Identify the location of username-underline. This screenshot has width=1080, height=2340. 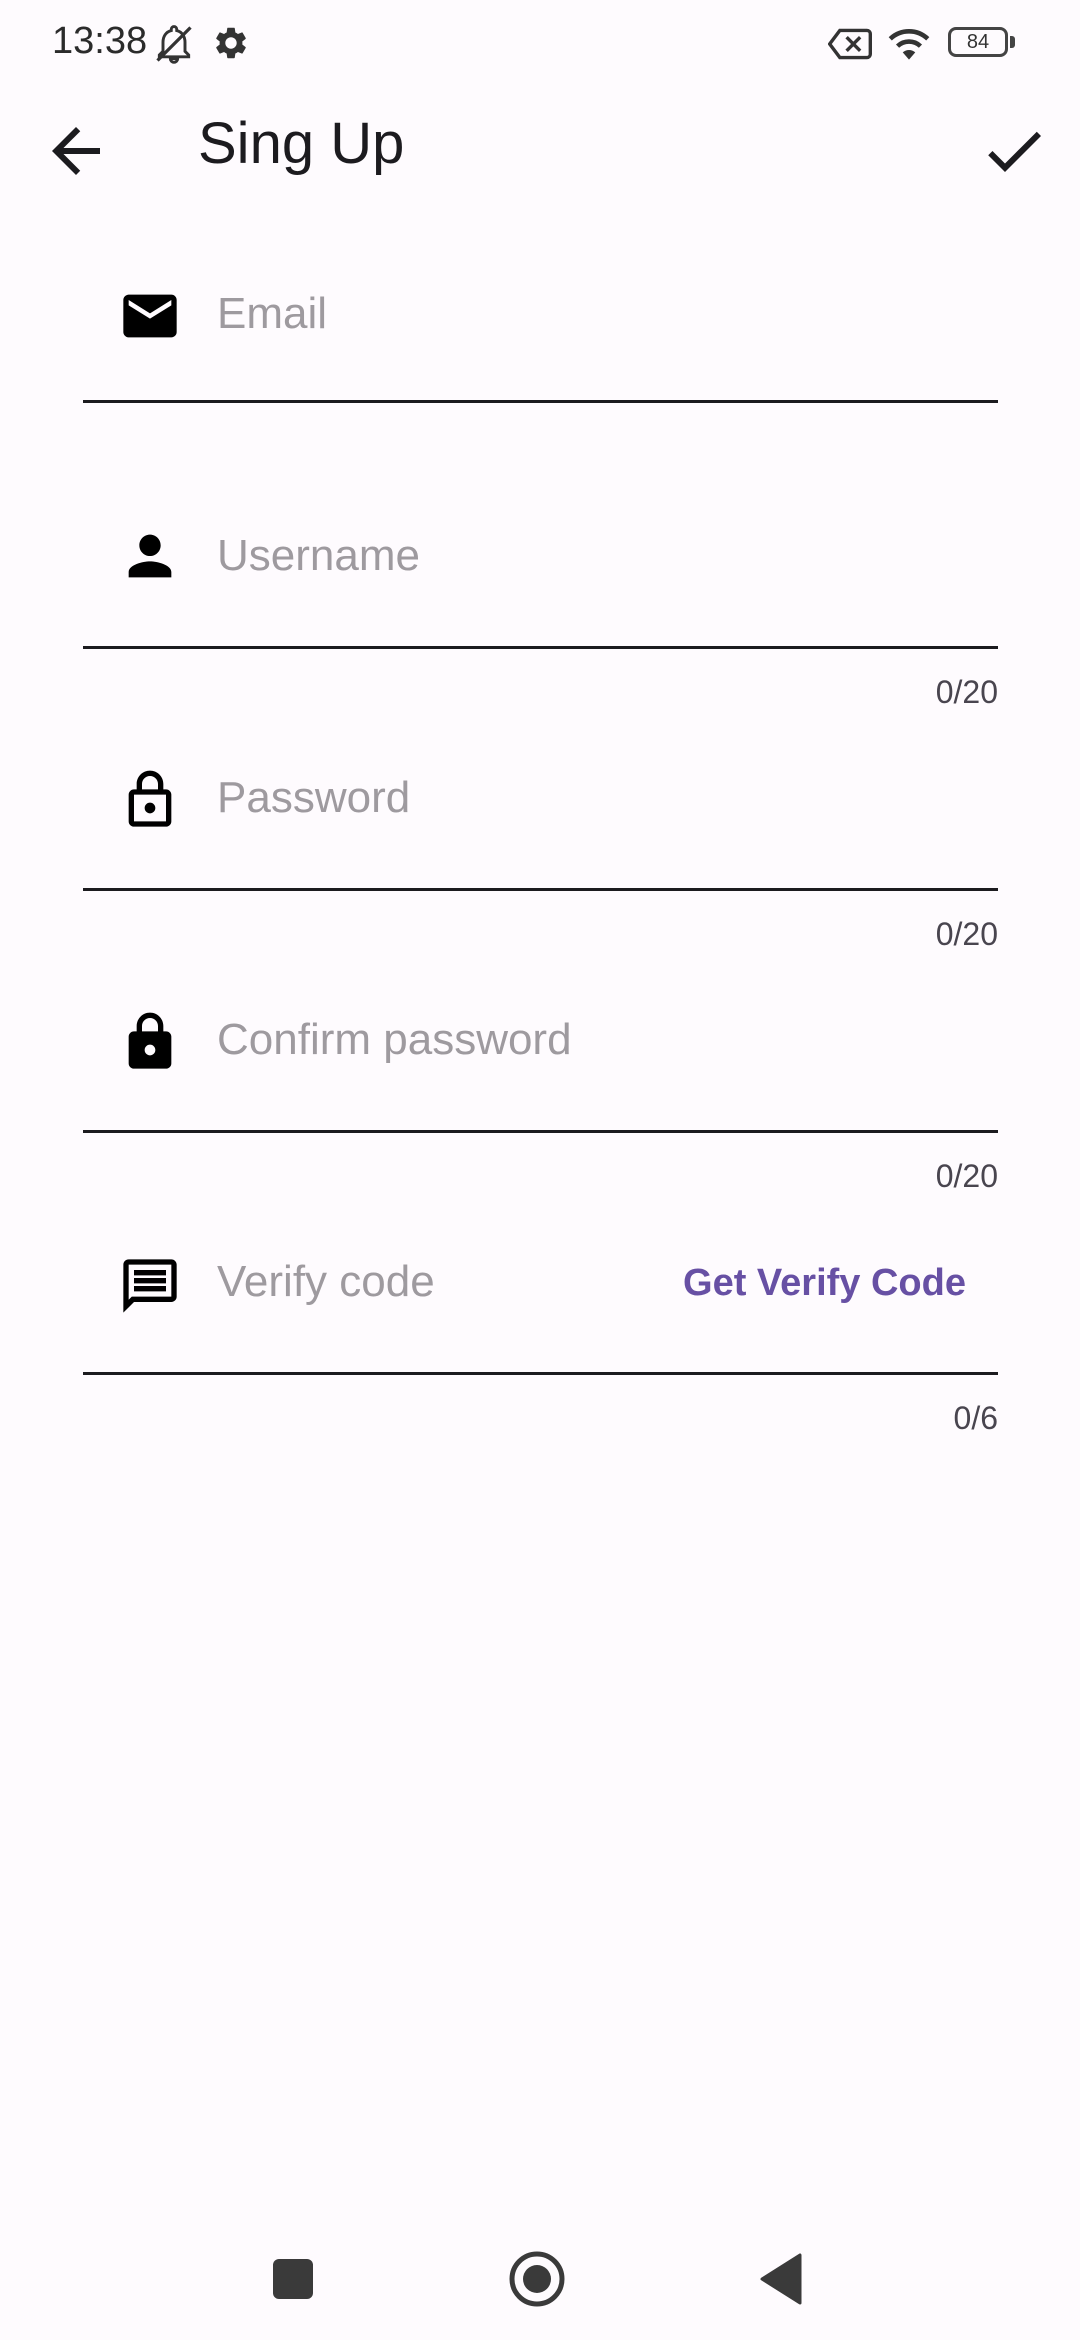
(540, 647).